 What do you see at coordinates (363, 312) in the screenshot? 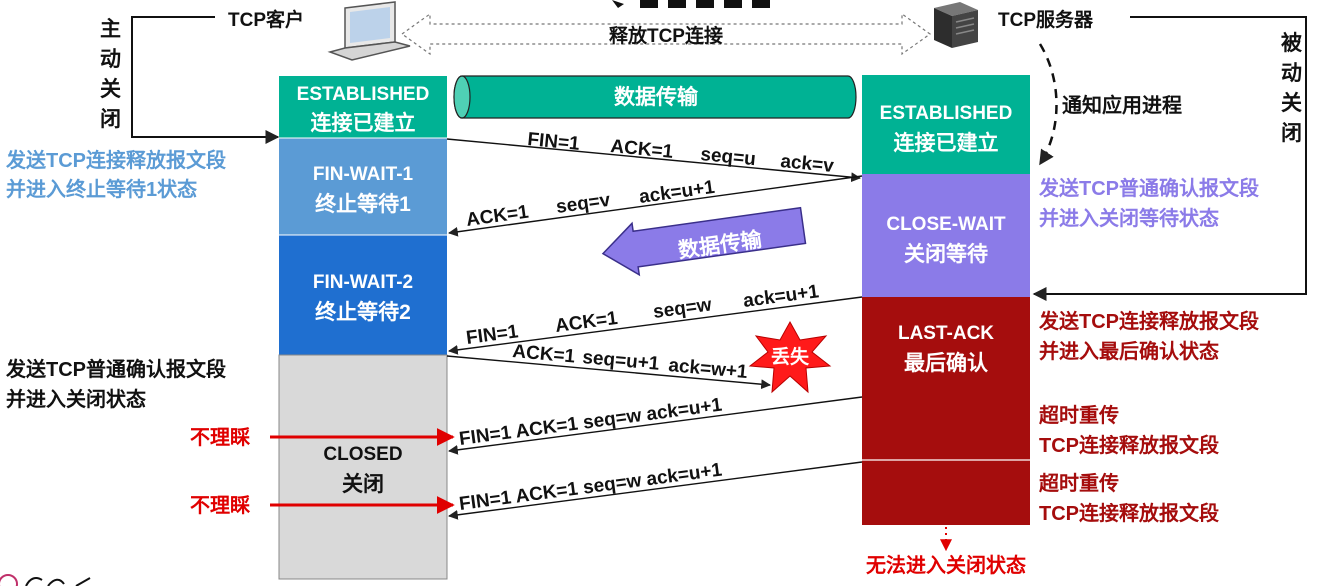
I see `client-state-fin-wait-2-line2: 终止等待2` at bounding box center [363, 312].